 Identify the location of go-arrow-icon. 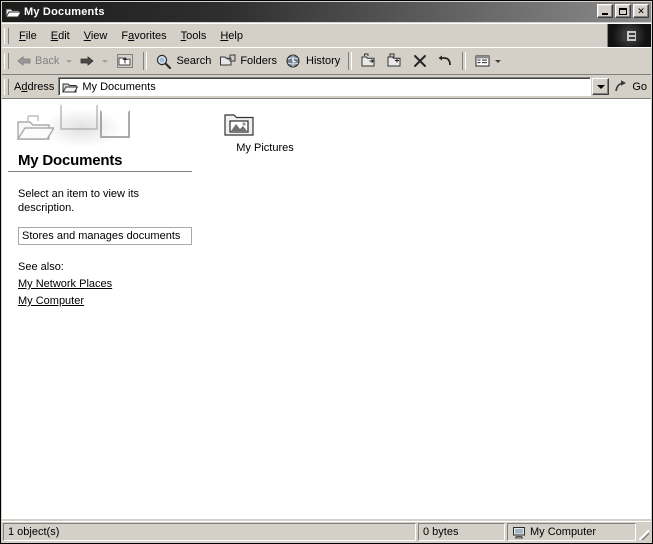
(622, 86).